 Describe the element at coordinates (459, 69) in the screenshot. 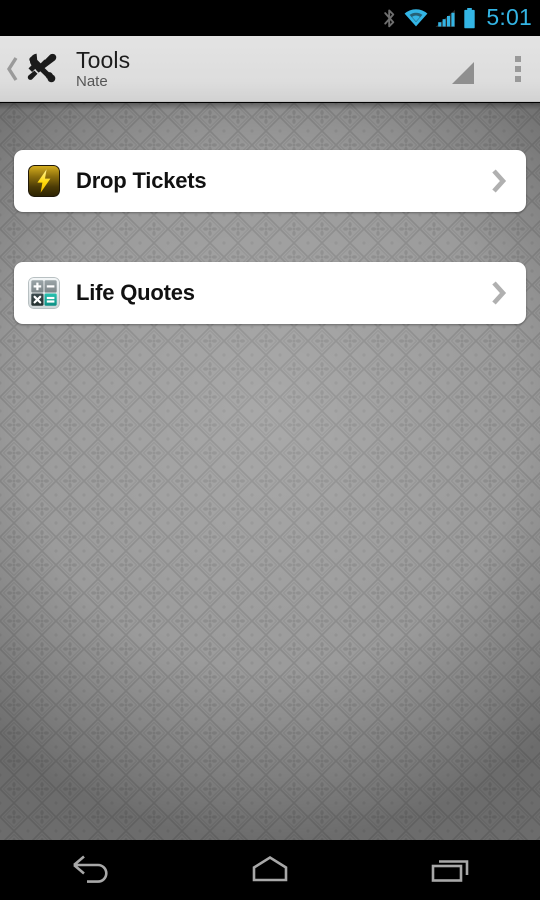

I see `spinner-caret-icon` at that location.